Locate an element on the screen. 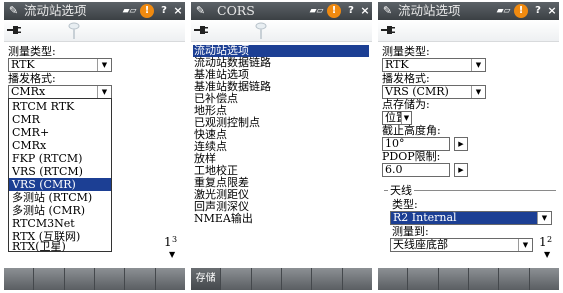 The width and height of the screenshot is (563, 293). softkey-bar is located at coordinates (94, 279).